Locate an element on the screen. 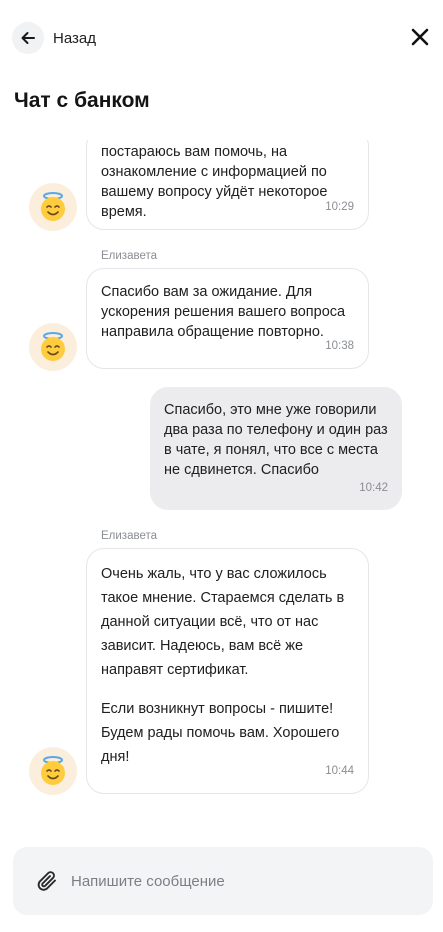  message-time: 10:42 is located at coordinates (373, 488).